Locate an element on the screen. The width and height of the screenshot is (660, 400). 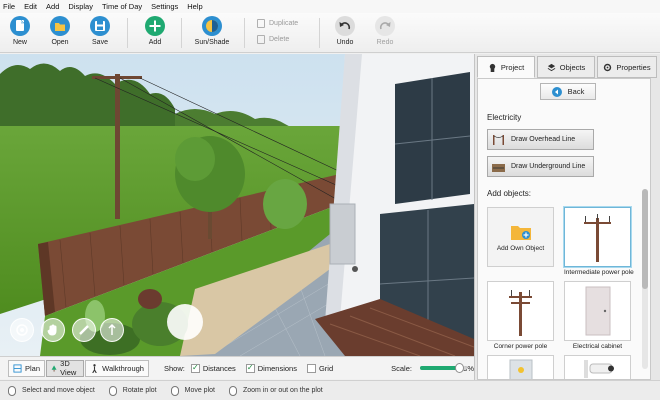
dimensions-label: Dimensions is located at coordinates (277, 368).